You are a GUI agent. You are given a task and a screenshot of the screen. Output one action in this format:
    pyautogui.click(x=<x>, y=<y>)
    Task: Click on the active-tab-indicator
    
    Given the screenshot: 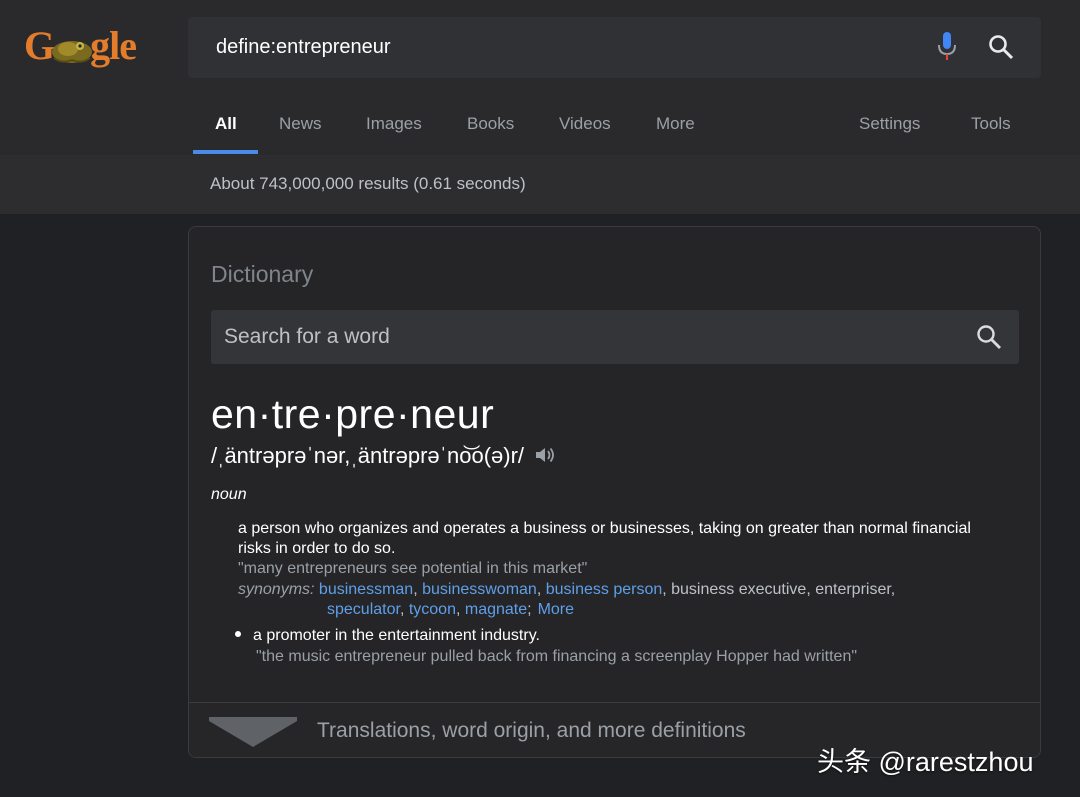 What is the action you would take?
    pyautogui.click(x=225, y=152)
    